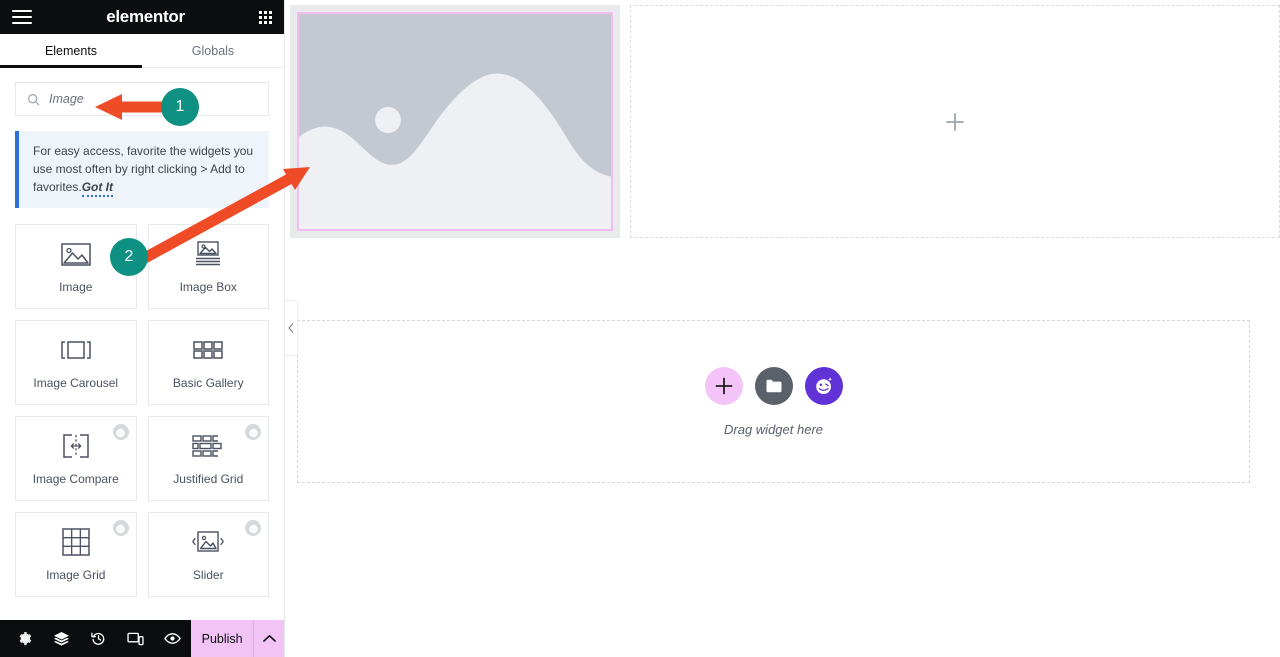  Describe the element at coordinates (76, 542) in the screenshot. I see `image-grid-icon` at that location.